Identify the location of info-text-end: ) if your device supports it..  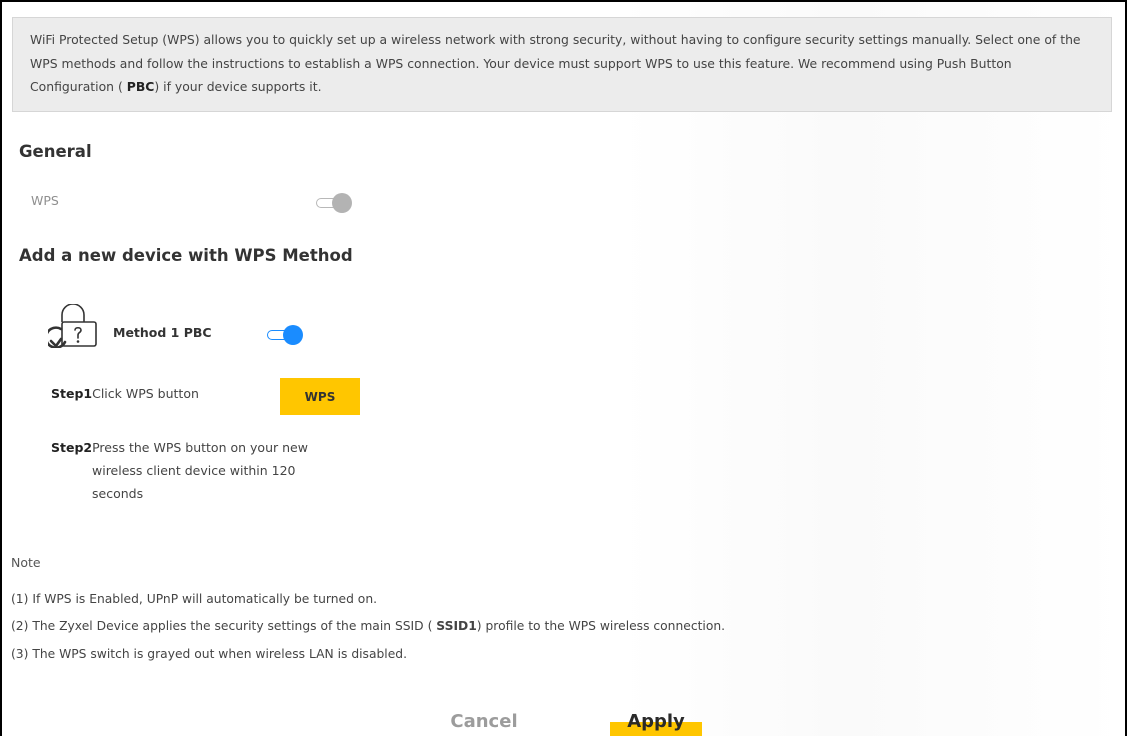
(238, 86).